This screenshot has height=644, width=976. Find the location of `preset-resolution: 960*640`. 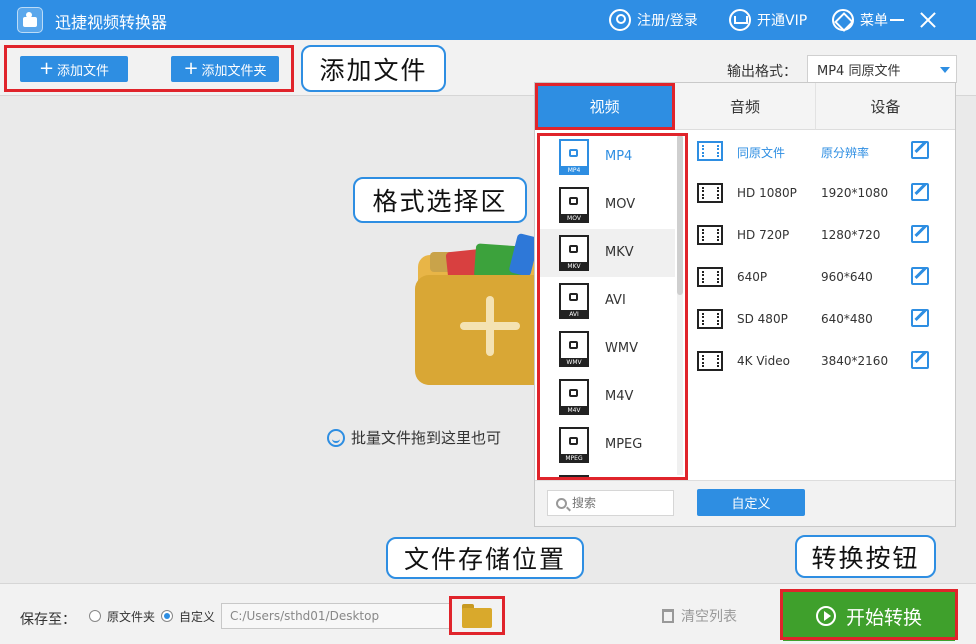

preset-resolution: 960*640 is located at coordinates (847, 277).